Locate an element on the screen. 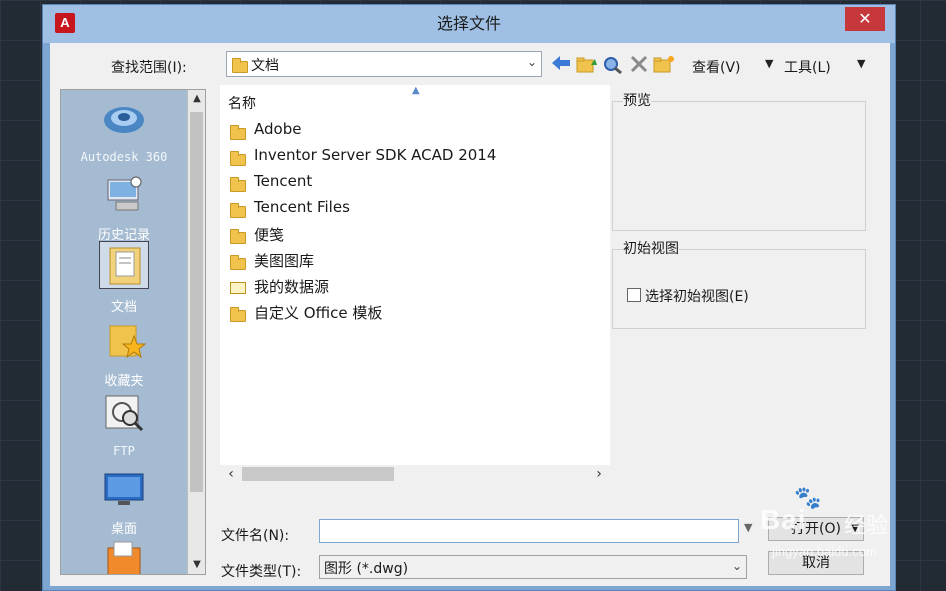  item-name: Tencent Files is located at coordinates (302, 207).